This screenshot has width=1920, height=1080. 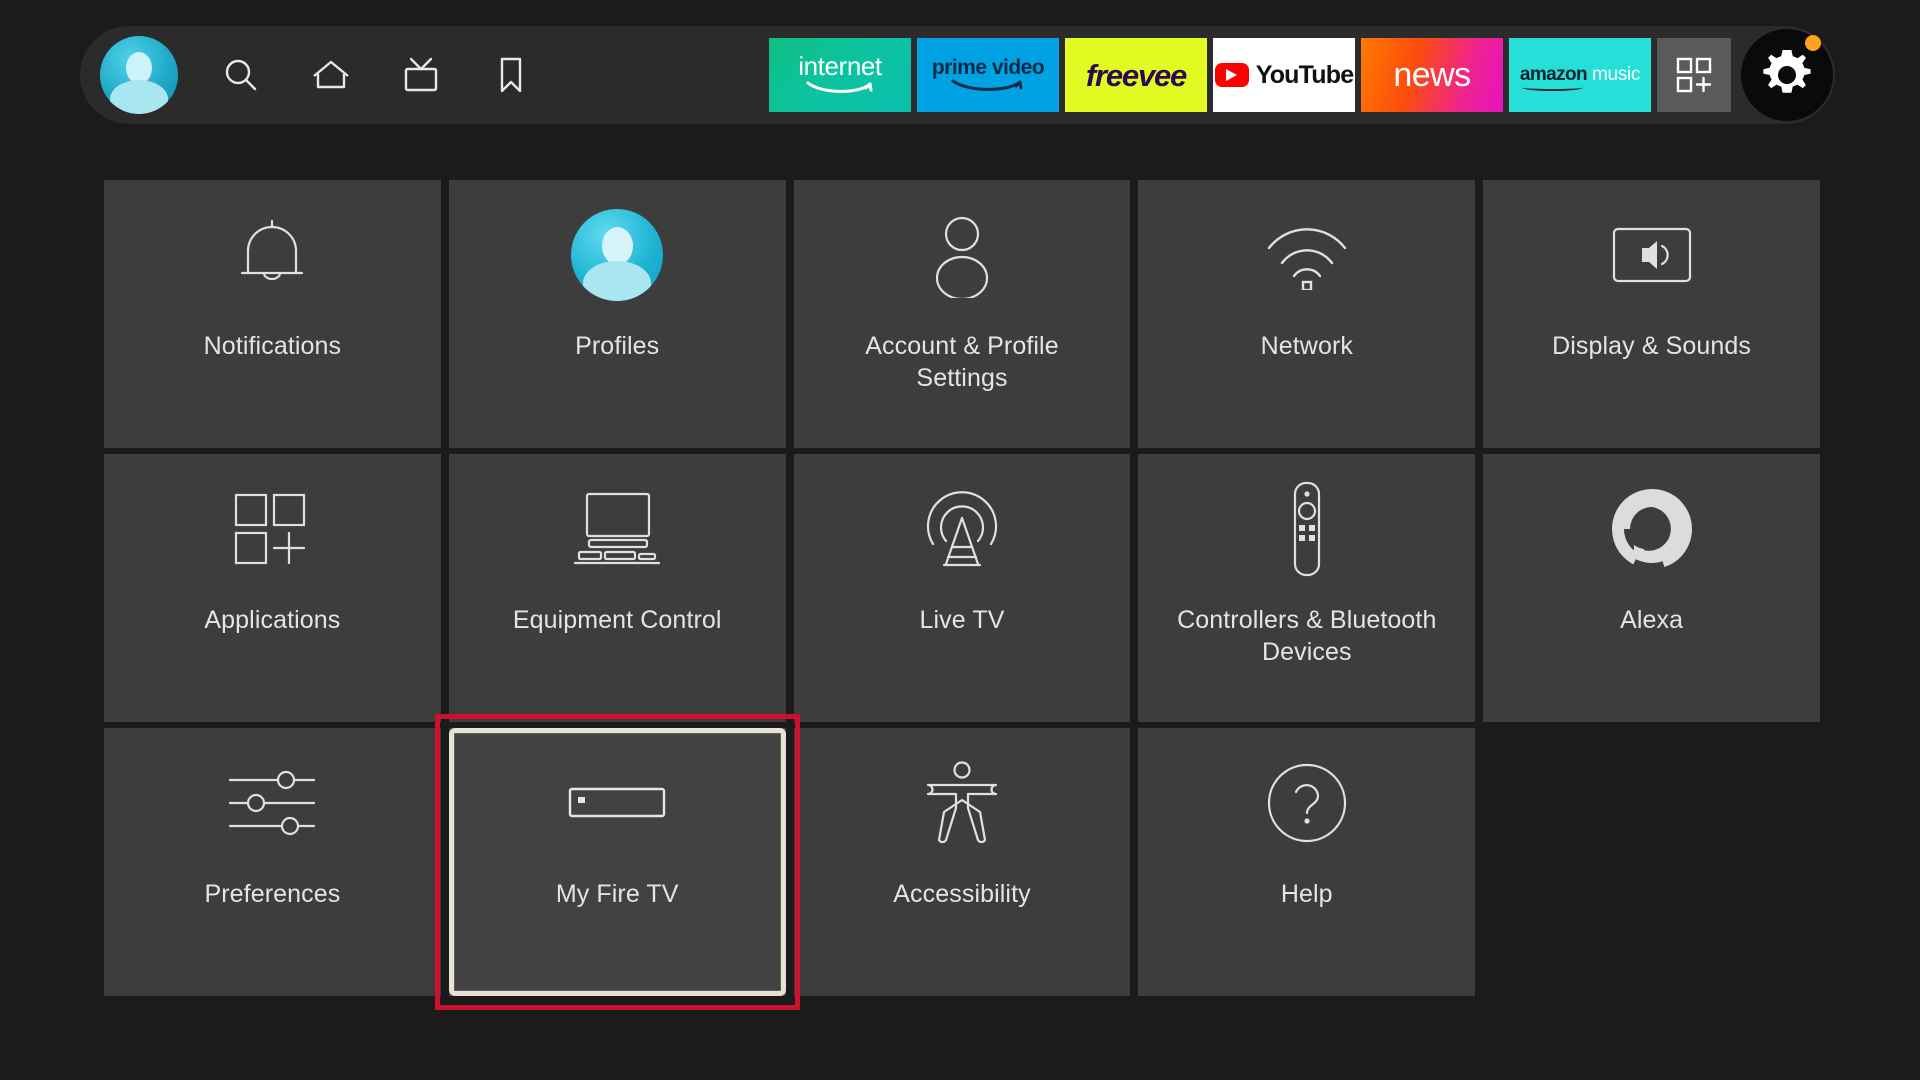 What do you see at coordinates (617, 894) in the screenshot?
I see `tile-label: My Fire TV` at bounding box center [617, 894].